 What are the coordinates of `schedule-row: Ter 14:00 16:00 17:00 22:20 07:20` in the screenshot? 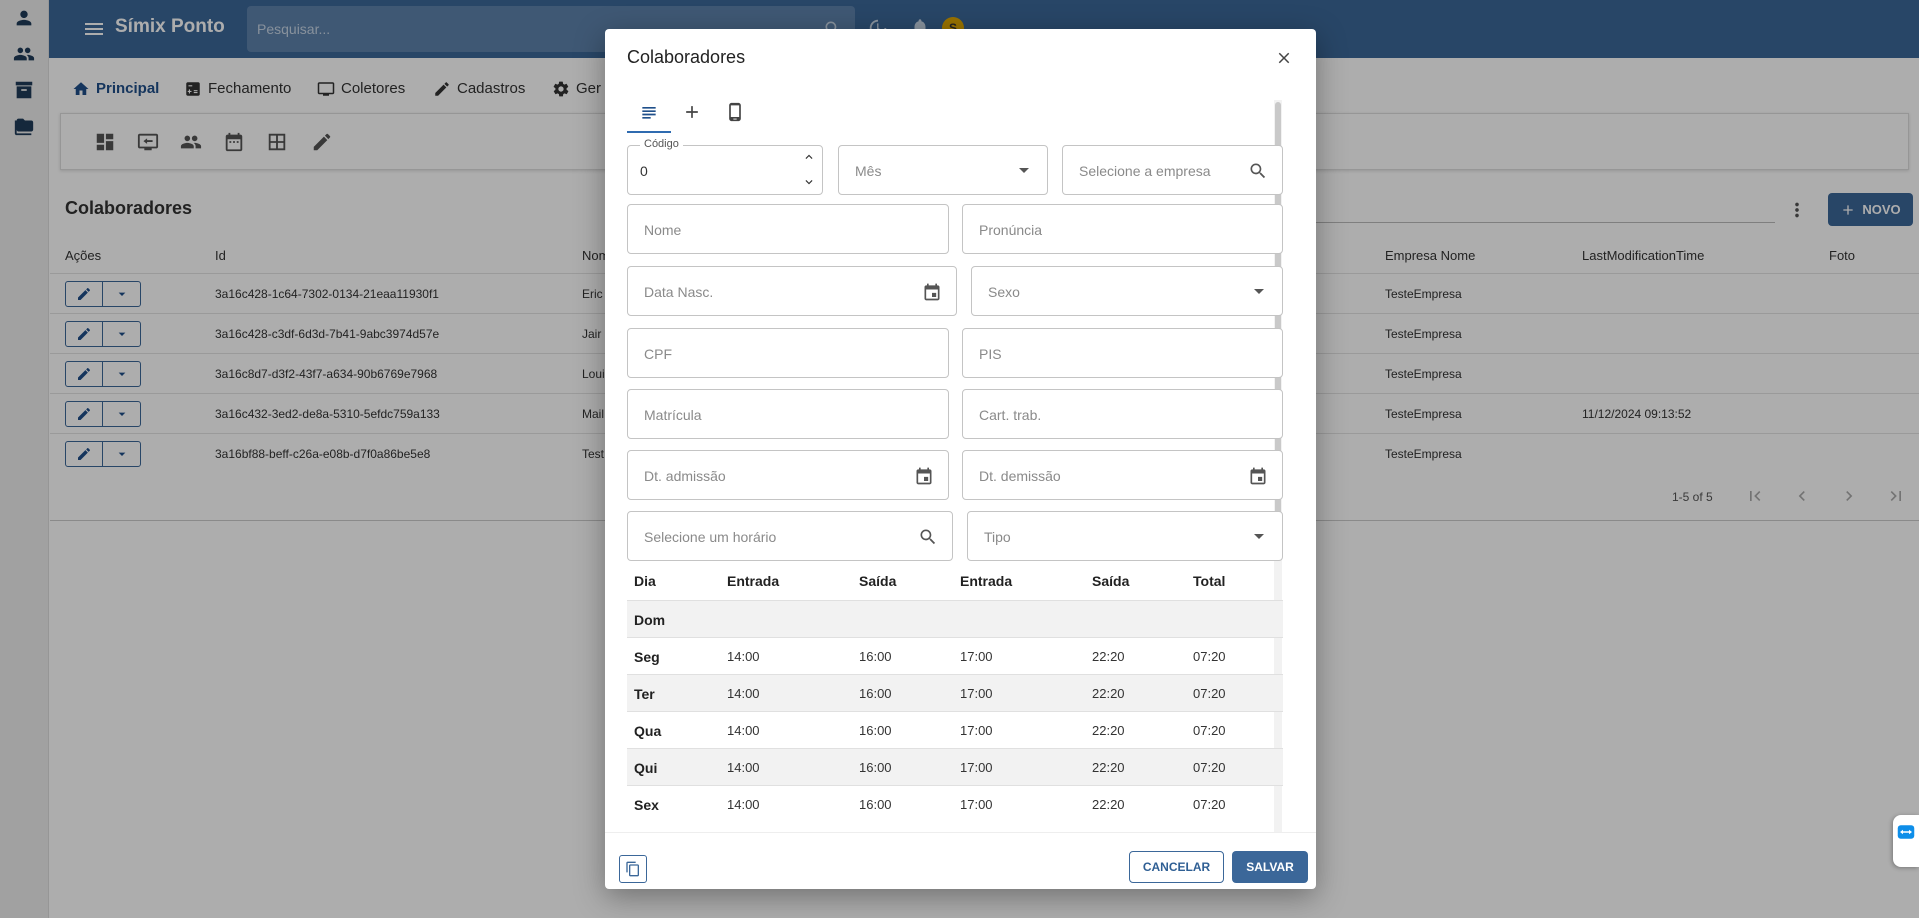 It's located at (955, 692).